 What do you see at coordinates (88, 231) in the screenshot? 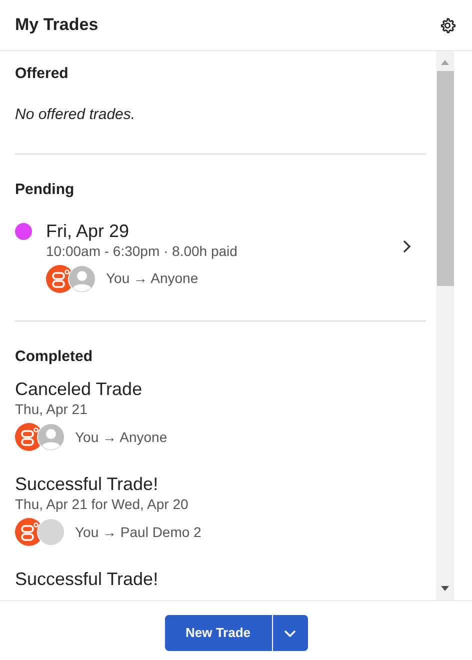
I see `trade-date: Fri, Apr 29` at bounding box center [88, 231].